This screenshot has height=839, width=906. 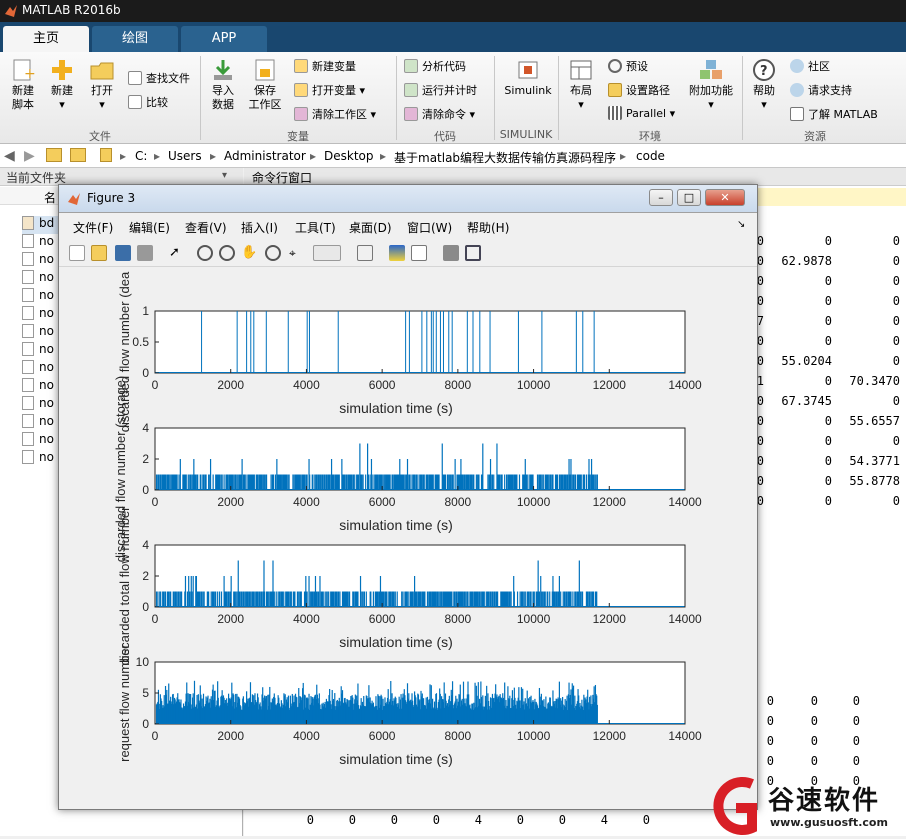 What do you see at coordinates (9, 156) in the screenshot?
I see `back-arrow-icon: ◀` at bounding box center [9, 156].